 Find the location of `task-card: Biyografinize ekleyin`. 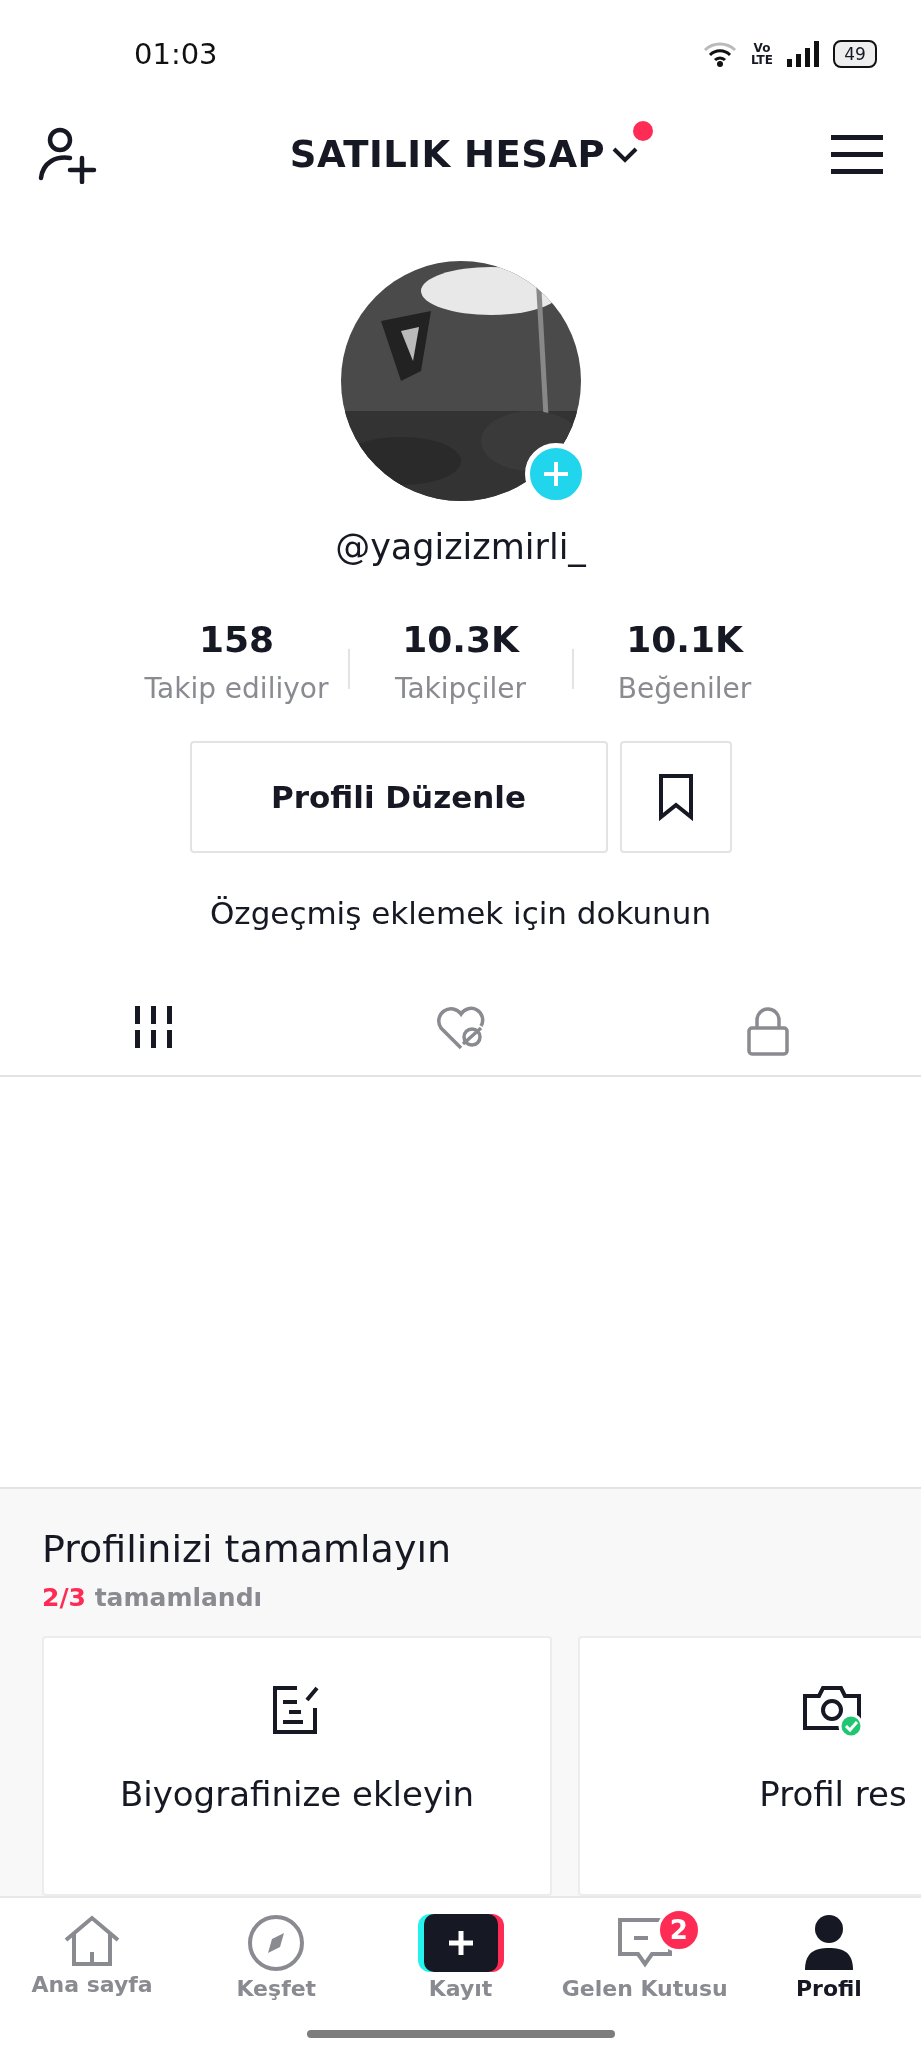

task-card: Biyografinize ekleyin is located at coordinates (297, 1766).